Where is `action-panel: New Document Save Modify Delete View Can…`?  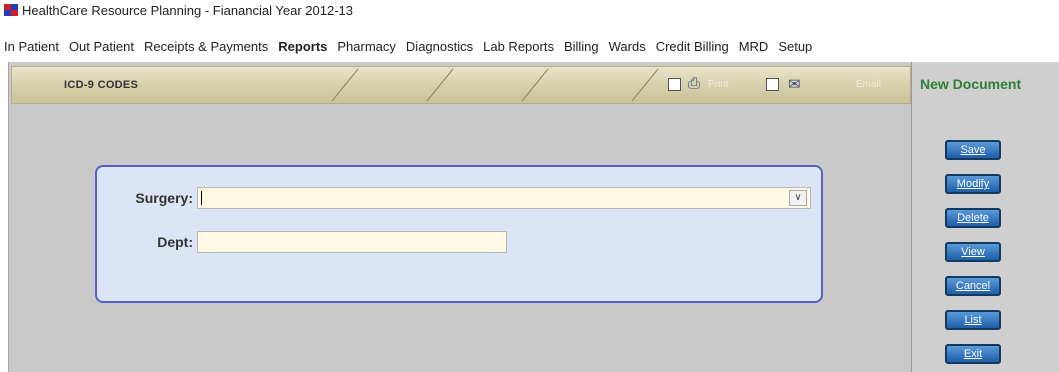 action-panel: New Document Save Modify Delete View Can… is located at coordinates (985, 217).